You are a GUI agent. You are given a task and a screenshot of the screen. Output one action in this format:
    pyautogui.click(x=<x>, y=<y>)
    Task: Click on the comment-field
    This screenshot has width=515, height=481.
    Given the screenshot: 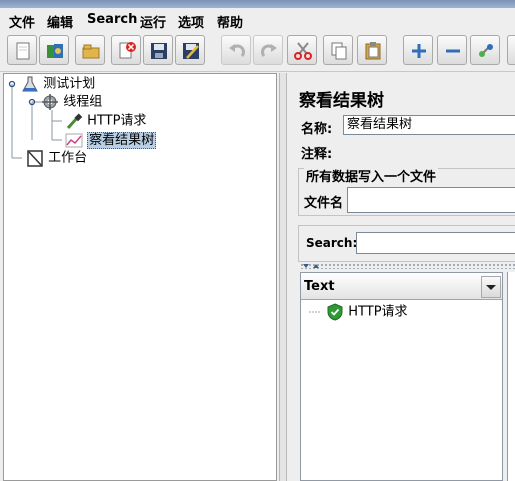 What is the action you would take?
    pyautogui.click(x=427, y=150)
    